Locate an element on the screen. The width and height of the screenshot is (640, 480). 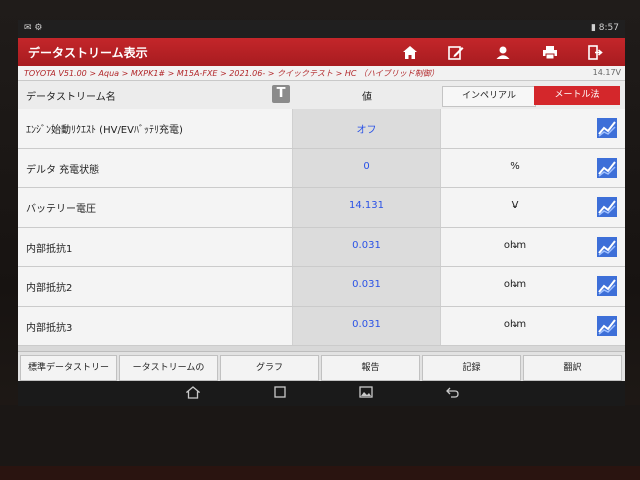
unit-dropdown: V ⌄ is located at coordinates (515, 207).